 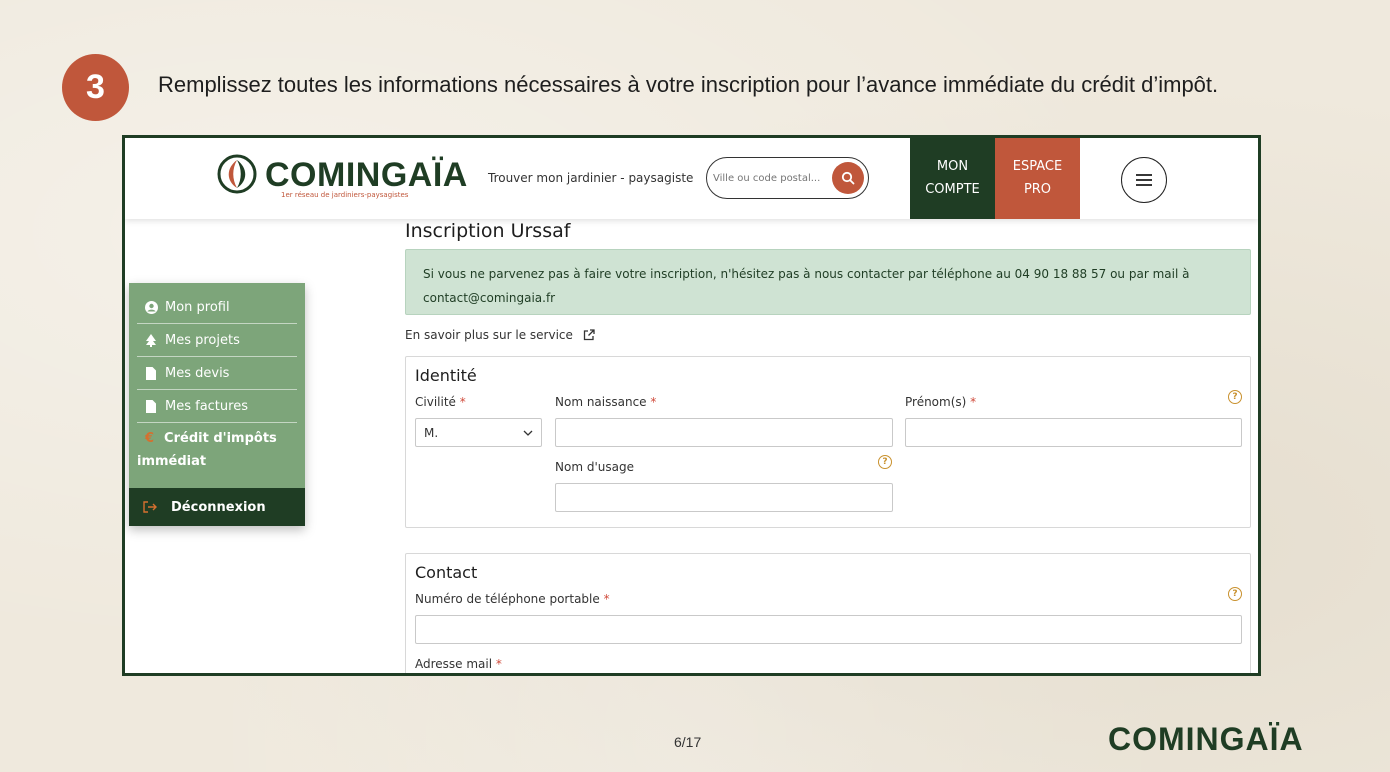 What do you see at coordinates (590, 178) in the screenshot?
I see `find-gardener-link: Trouver mon jardinier - paysagiste` at bounding box center [590, 178].